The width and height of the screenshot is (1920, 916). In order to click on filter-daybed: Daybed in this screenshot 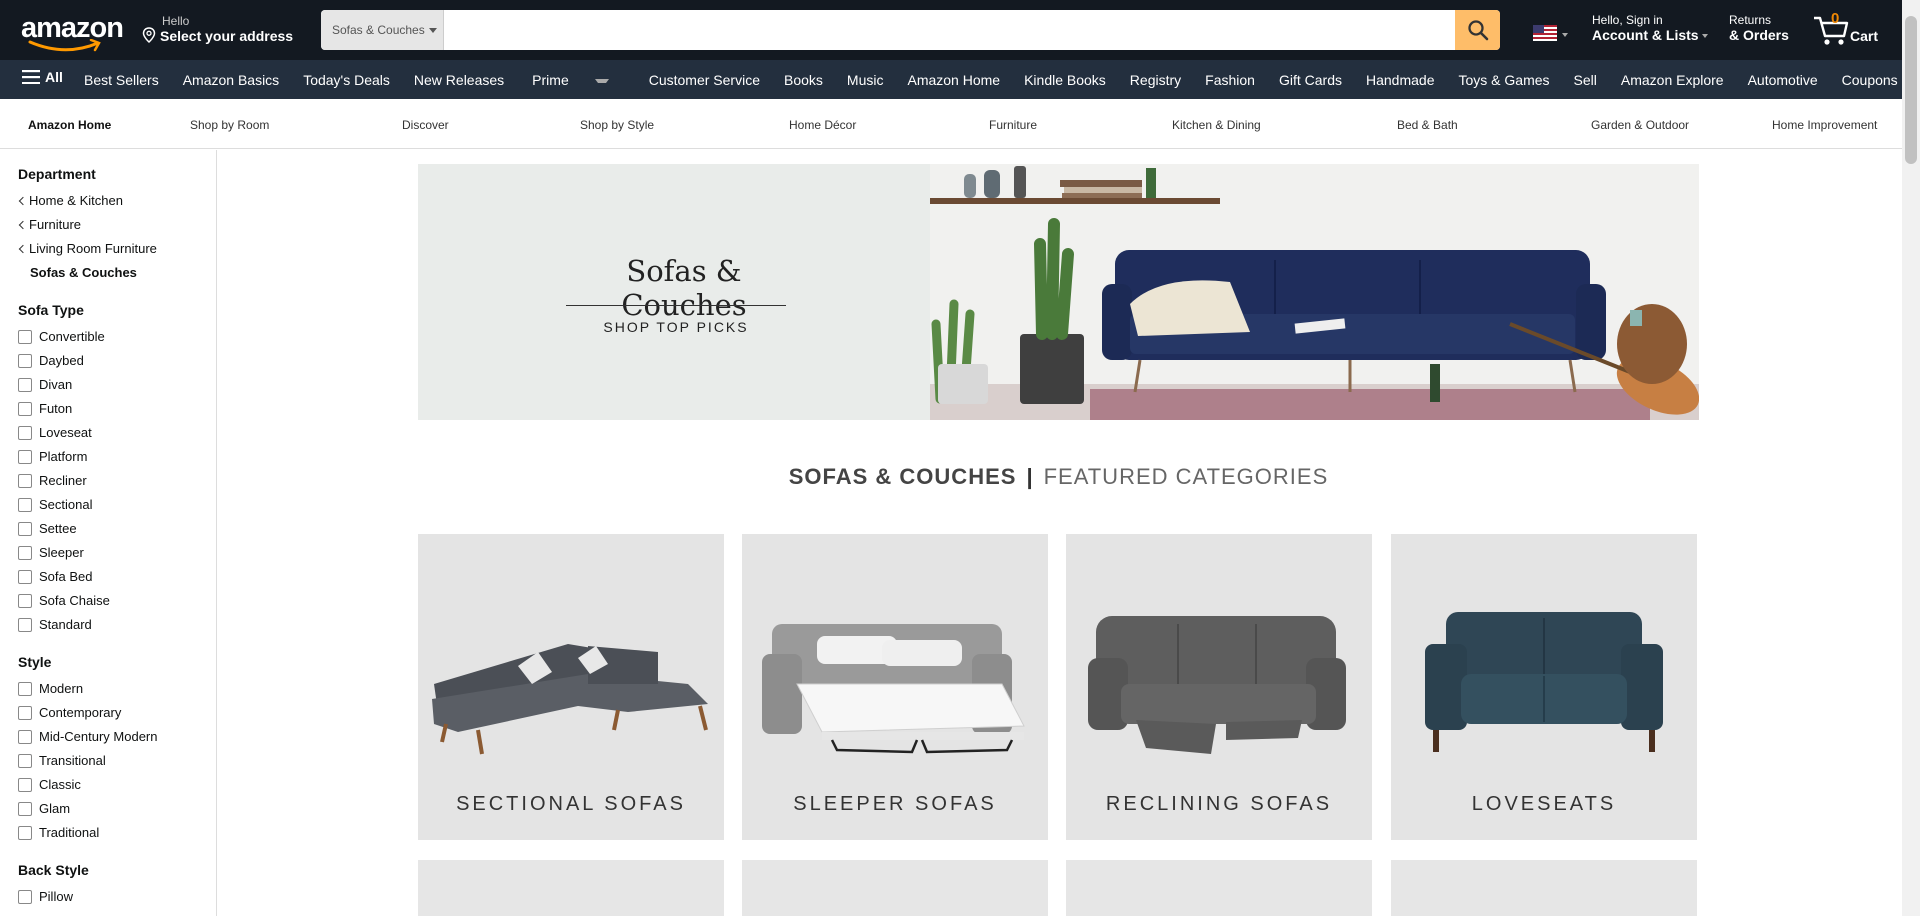, I will do `click(51, 360)`.